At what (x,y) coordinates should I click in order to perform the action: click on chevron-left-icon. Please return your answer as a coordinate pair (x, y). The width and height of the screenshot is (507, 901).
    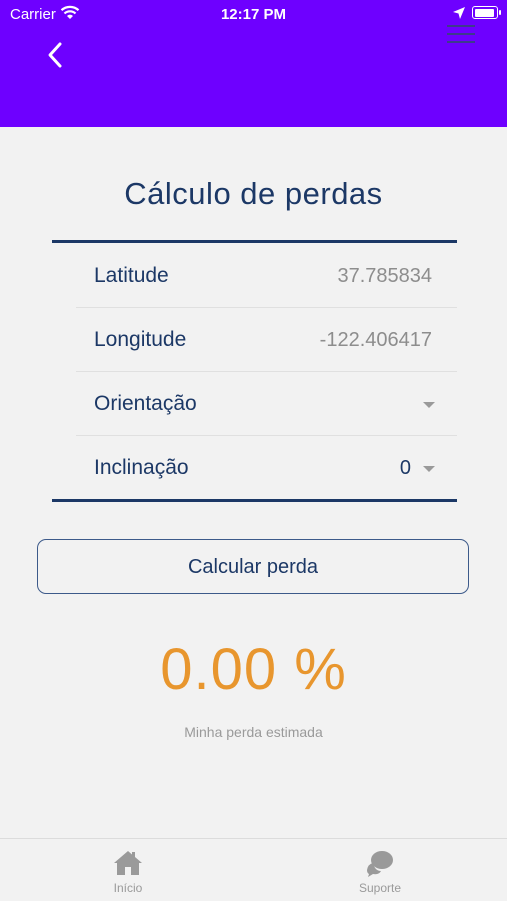
    Looking at the image, I should click on (55, 55).